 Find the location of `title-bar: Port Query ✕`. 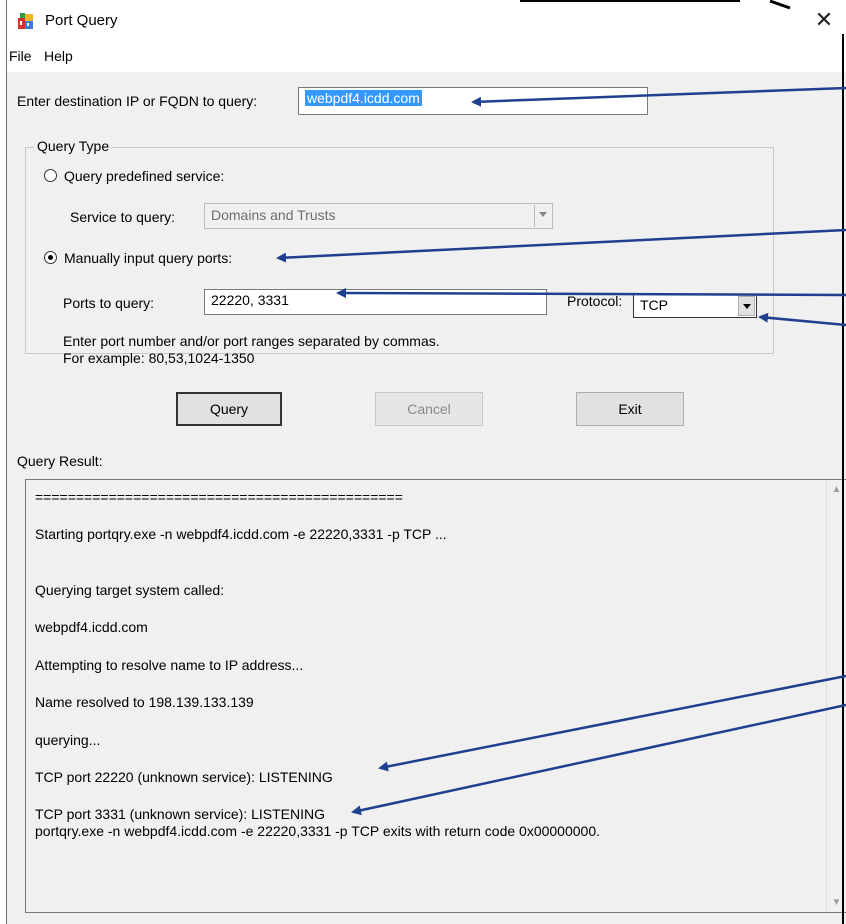

title-bar: Port Query ✕ is located at coordinates (426, 21).